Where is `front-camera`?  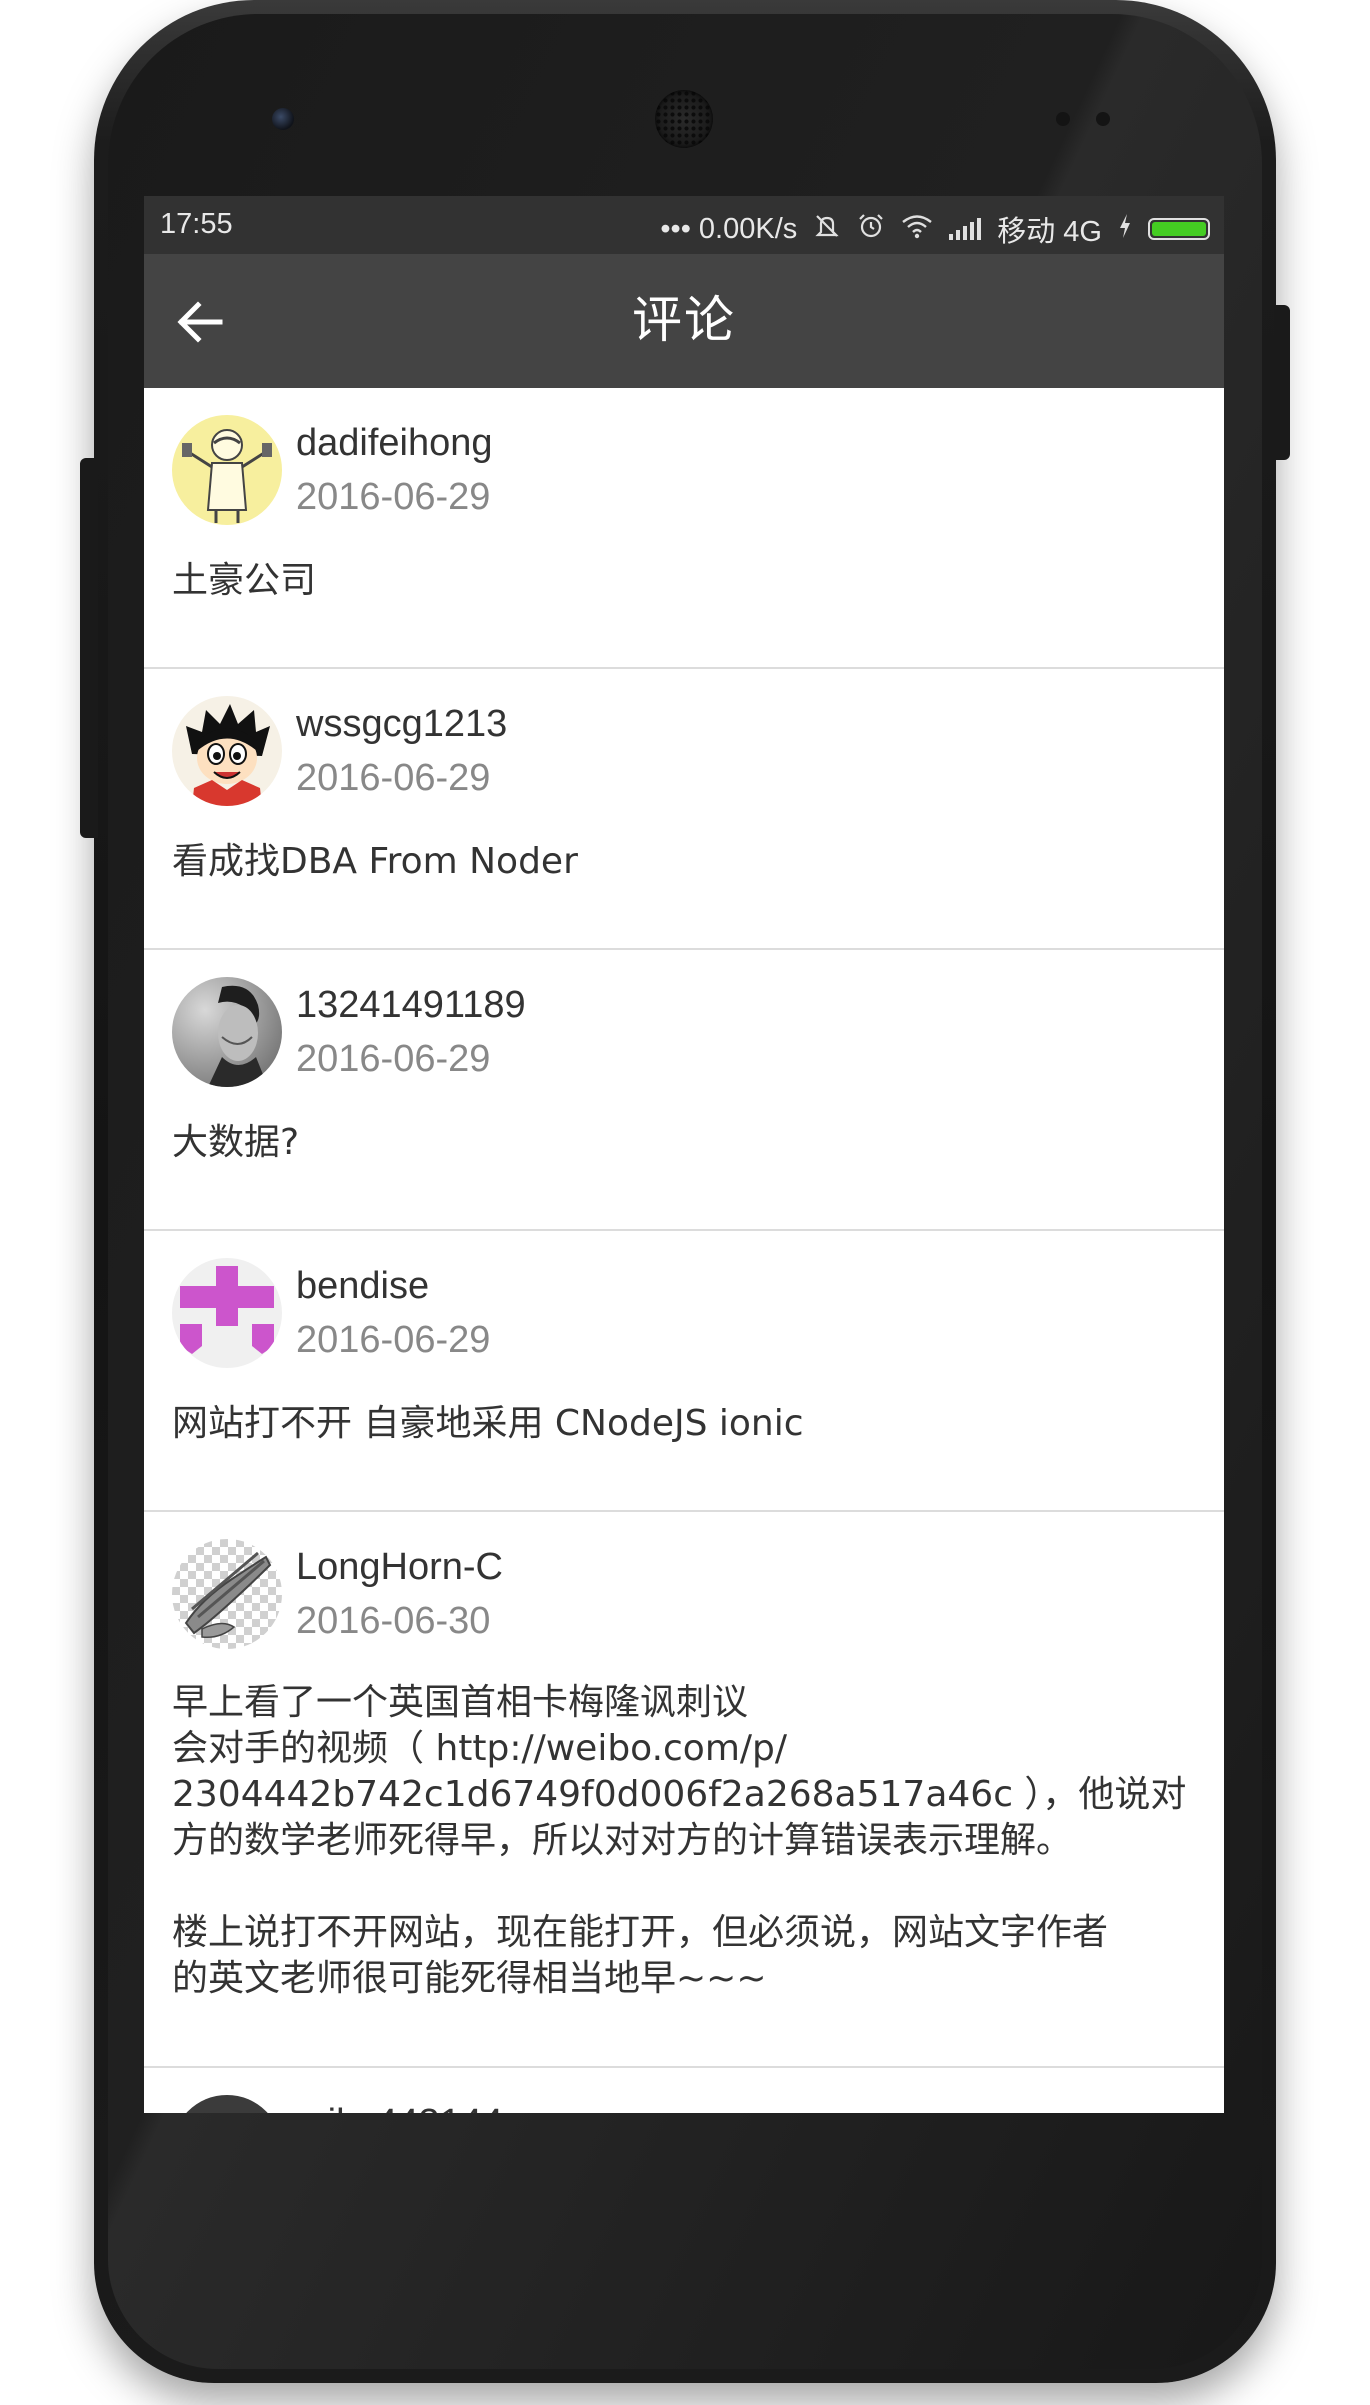
front-camera is located at coordinates (283, 119).